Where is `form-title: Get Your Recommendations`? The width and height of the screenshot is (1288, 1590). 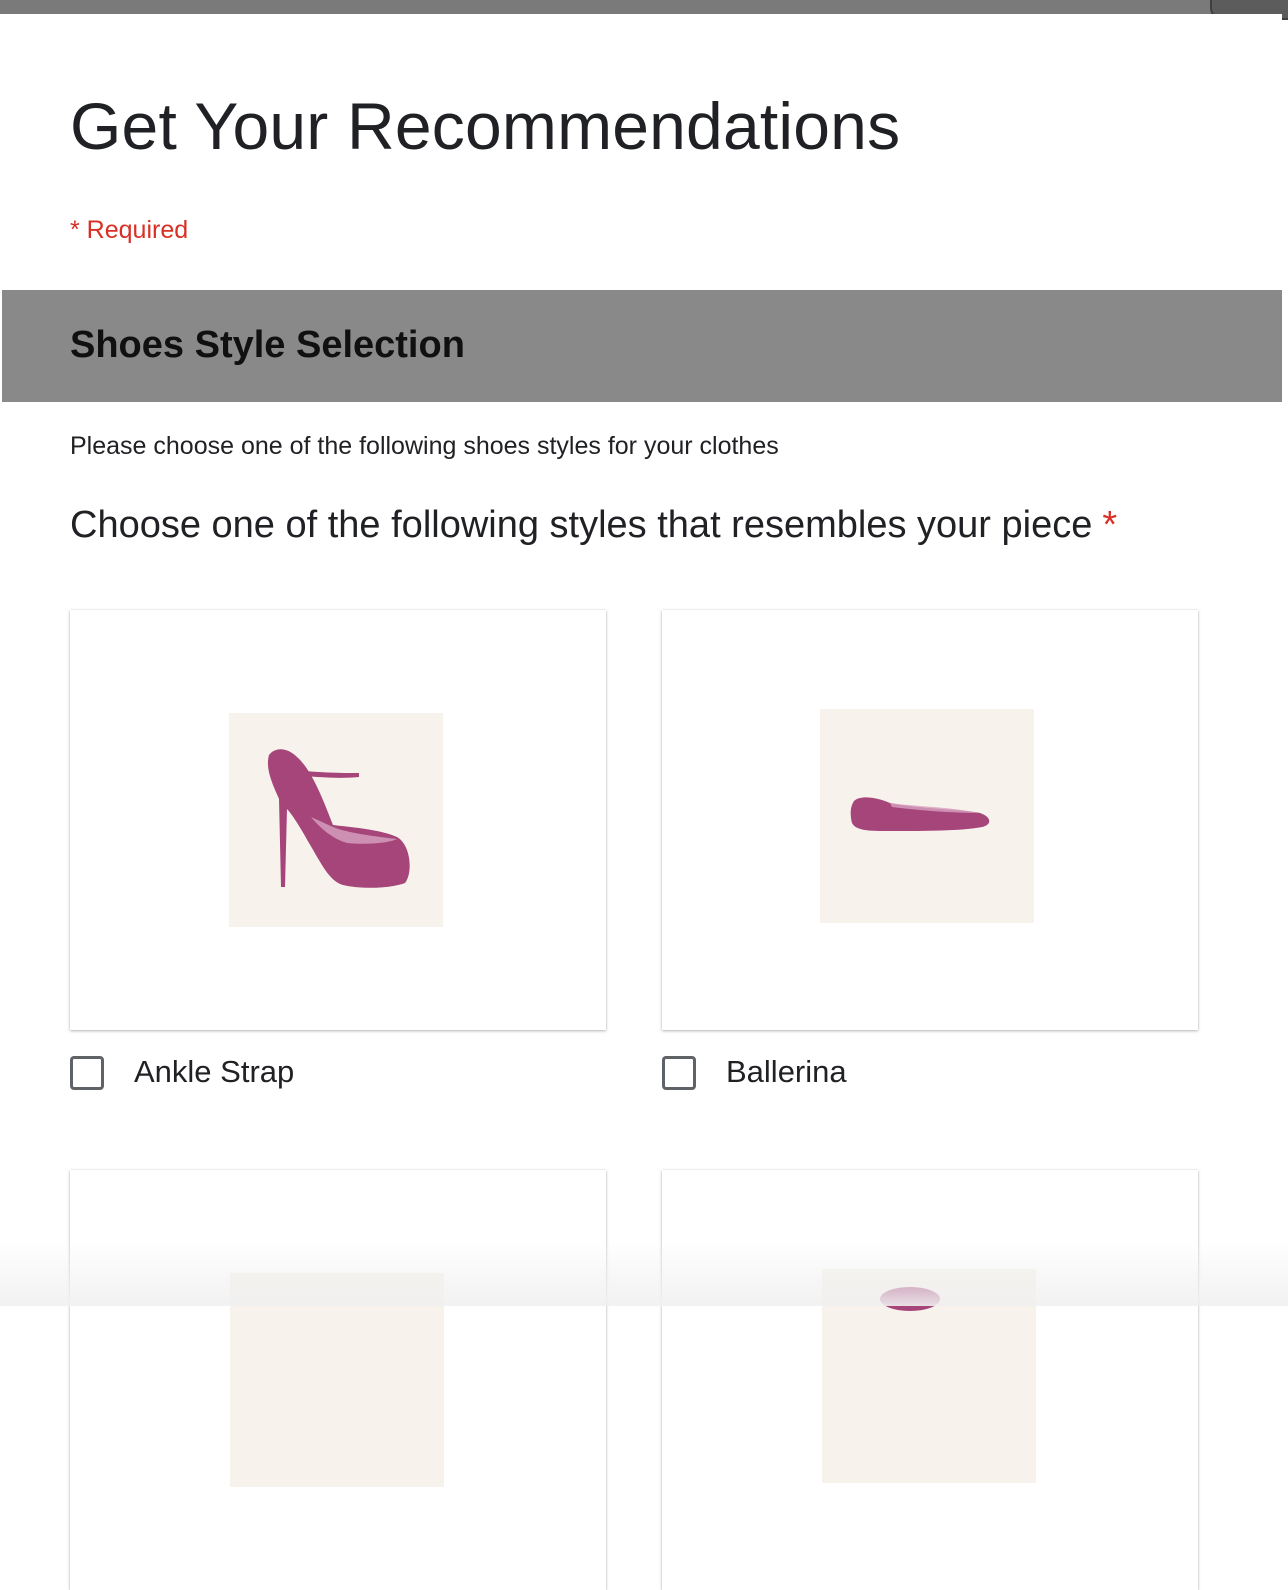
form-title: Get Your Recommendations is located at coordinates (485, 126).